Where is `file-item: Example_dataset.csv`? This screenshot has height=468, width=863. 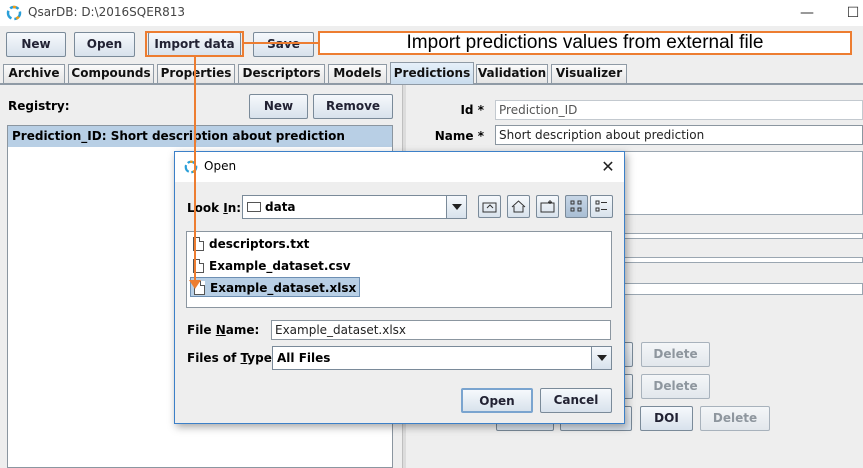 file-item: Example_dataset.csv is located at coordinates (270, 266).